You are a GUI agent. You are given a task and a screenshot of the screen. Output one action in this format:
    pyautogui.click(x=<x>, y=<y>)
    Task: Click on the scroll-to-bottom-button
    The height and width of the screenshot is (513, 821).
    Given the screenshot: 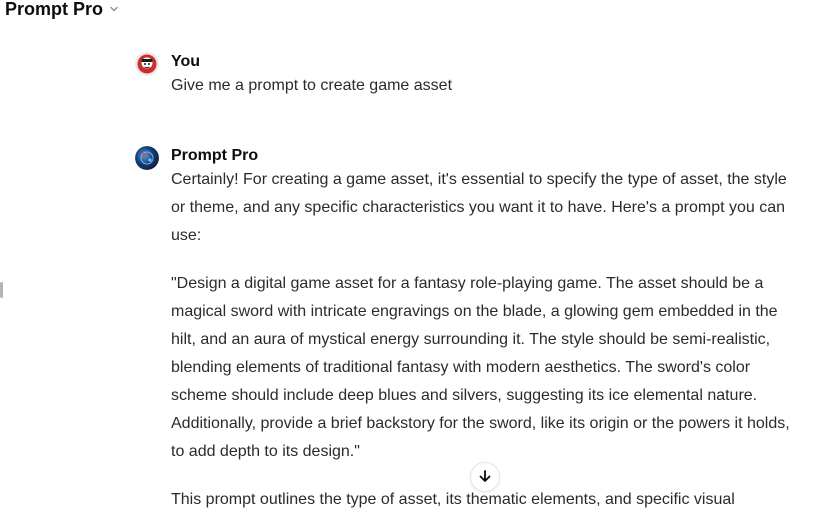 What is the action you would take?
    pyautogui.click(x=485, y=477)
    